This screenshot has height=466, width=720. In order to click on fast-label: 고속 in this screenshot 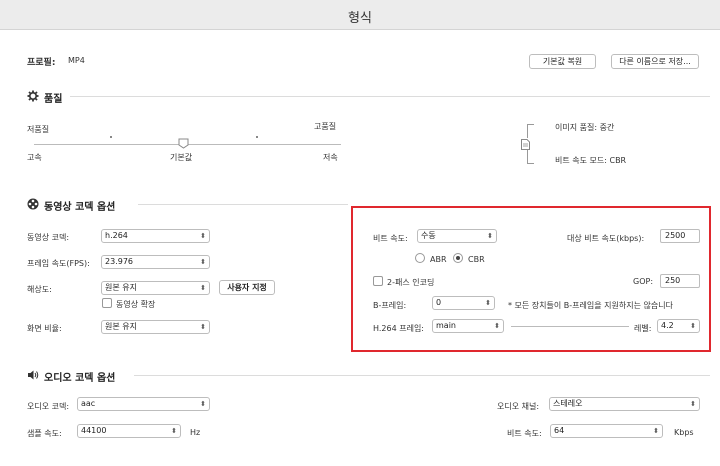, I will do `click(34, 157)`.